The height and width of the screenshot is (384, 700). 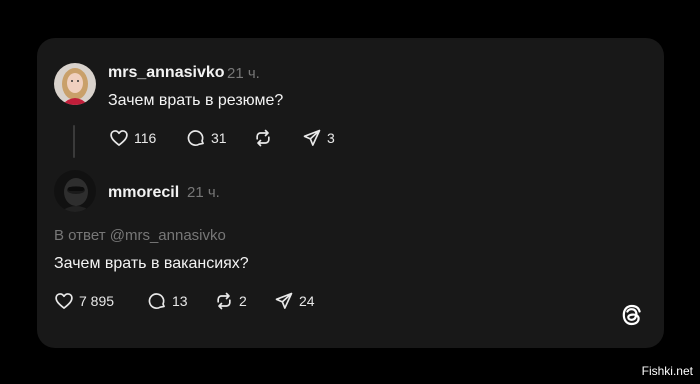 I want to click on reply-like-button: 7 895, so click(x=84, y=301).